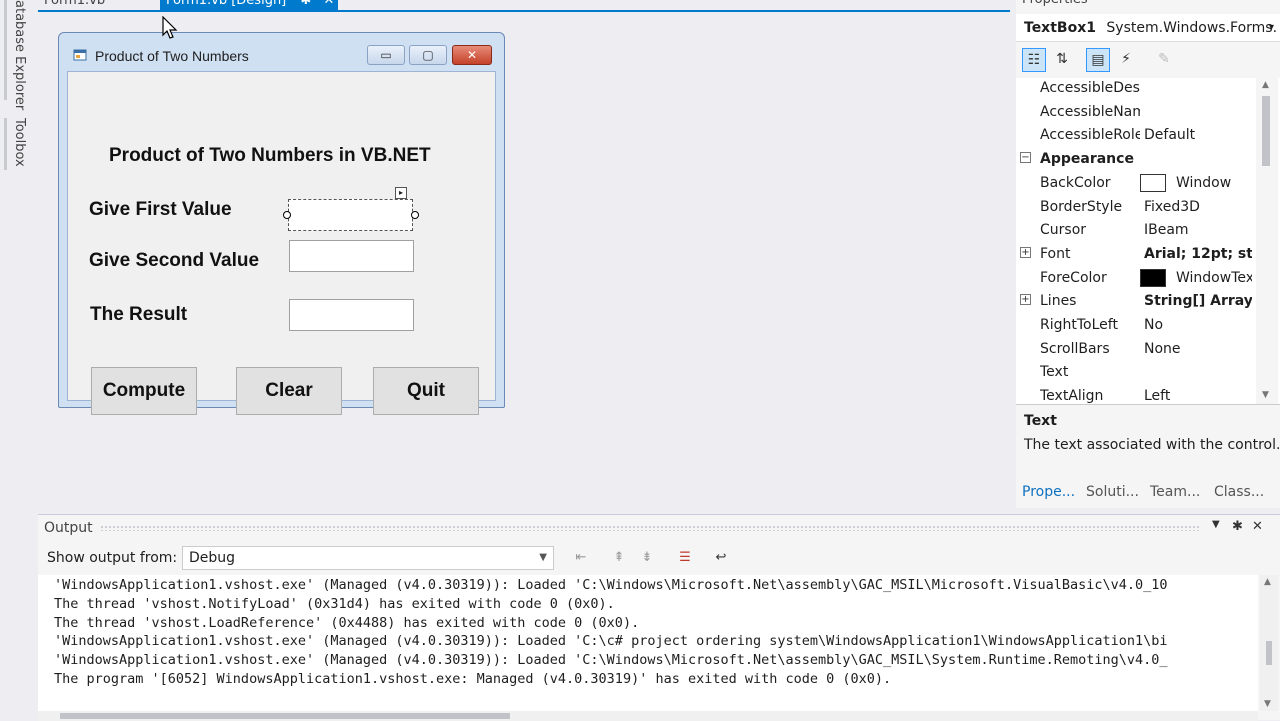  I want to click on property-row: Text, so click(1136, 374).